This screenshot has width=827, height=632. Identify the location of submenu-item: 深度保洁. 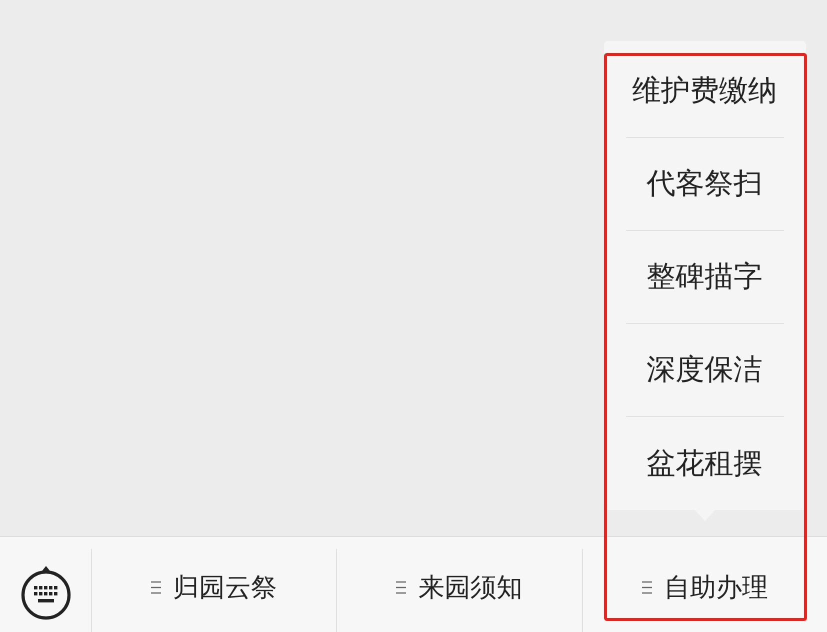
(705, 370).